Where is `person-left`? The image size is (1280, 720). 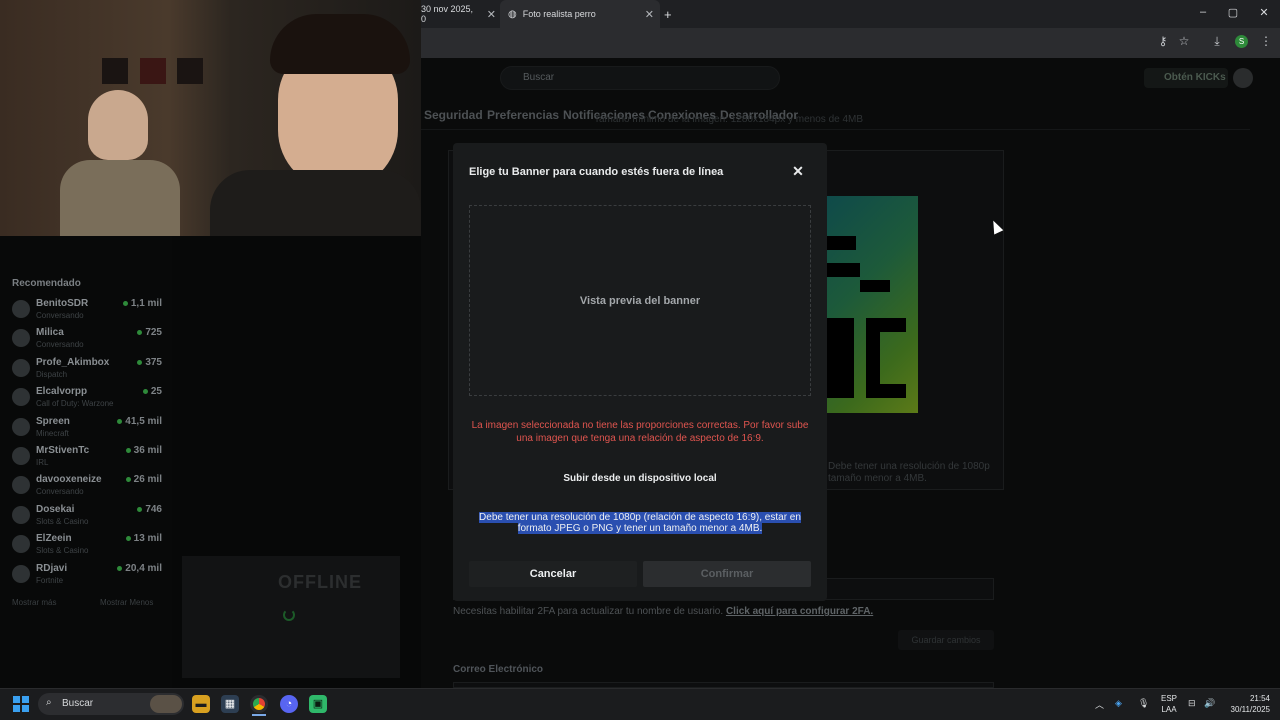
person-left is located at coordinates (118, 125).